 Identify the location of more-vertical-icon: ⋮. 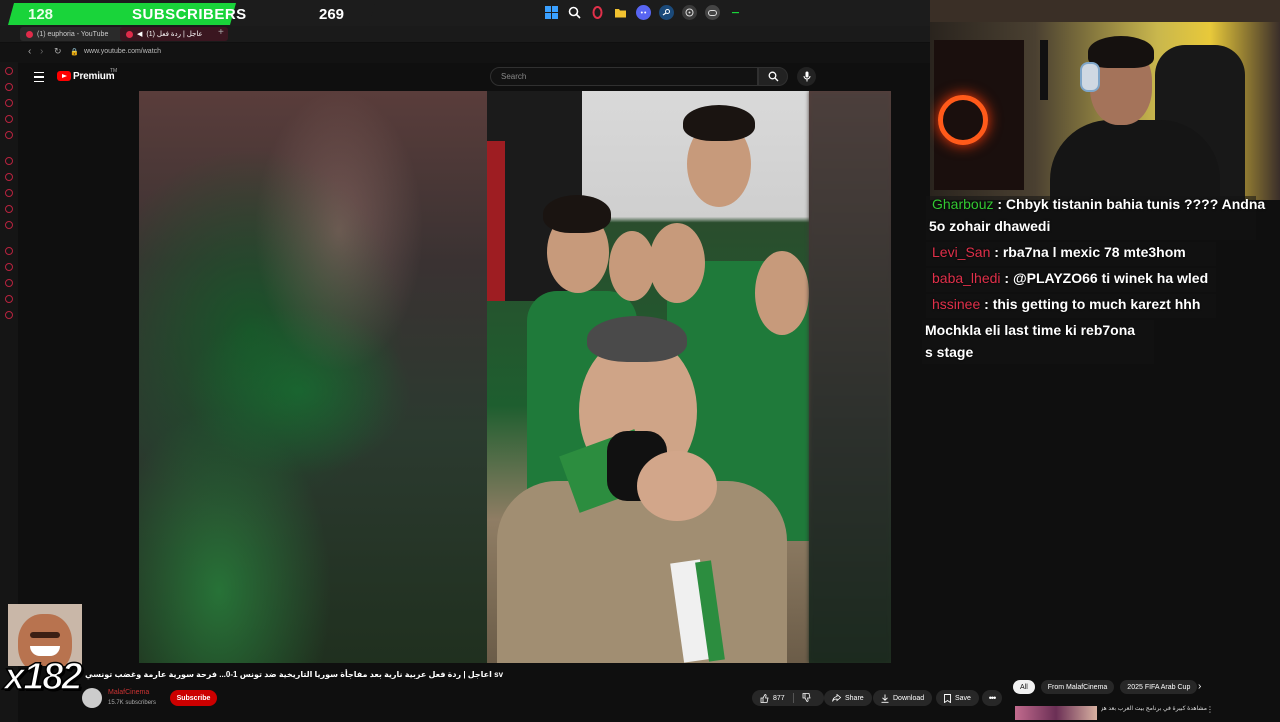
(1210, 709).